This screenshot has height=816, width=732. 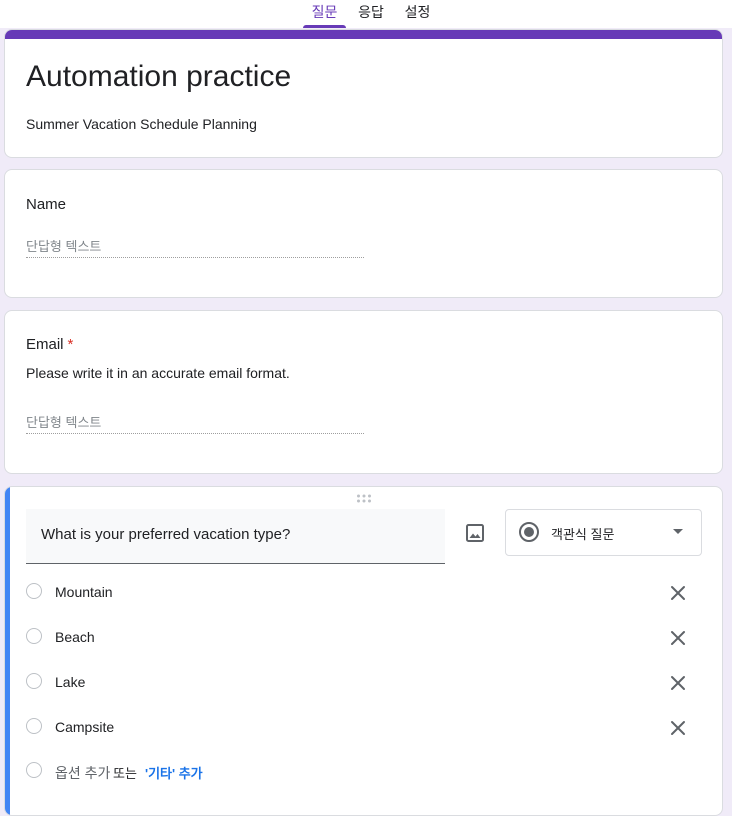 I want to click on form-title: Automation practice, so click(x=158, y=77).